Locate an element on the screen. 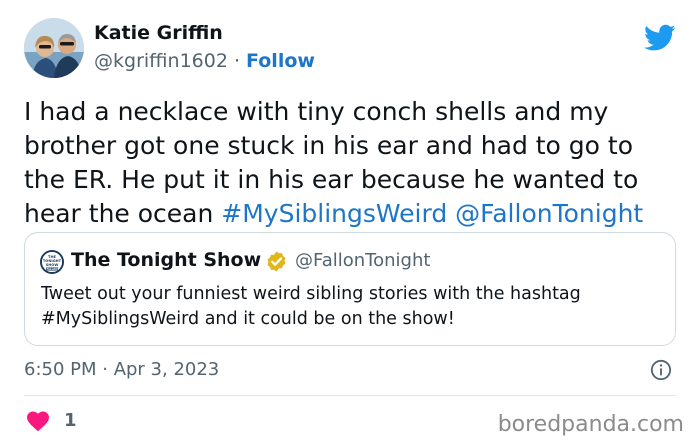 The image size is (700, 448). author-name: Katie Griffin is located at coordinates (158, 33).